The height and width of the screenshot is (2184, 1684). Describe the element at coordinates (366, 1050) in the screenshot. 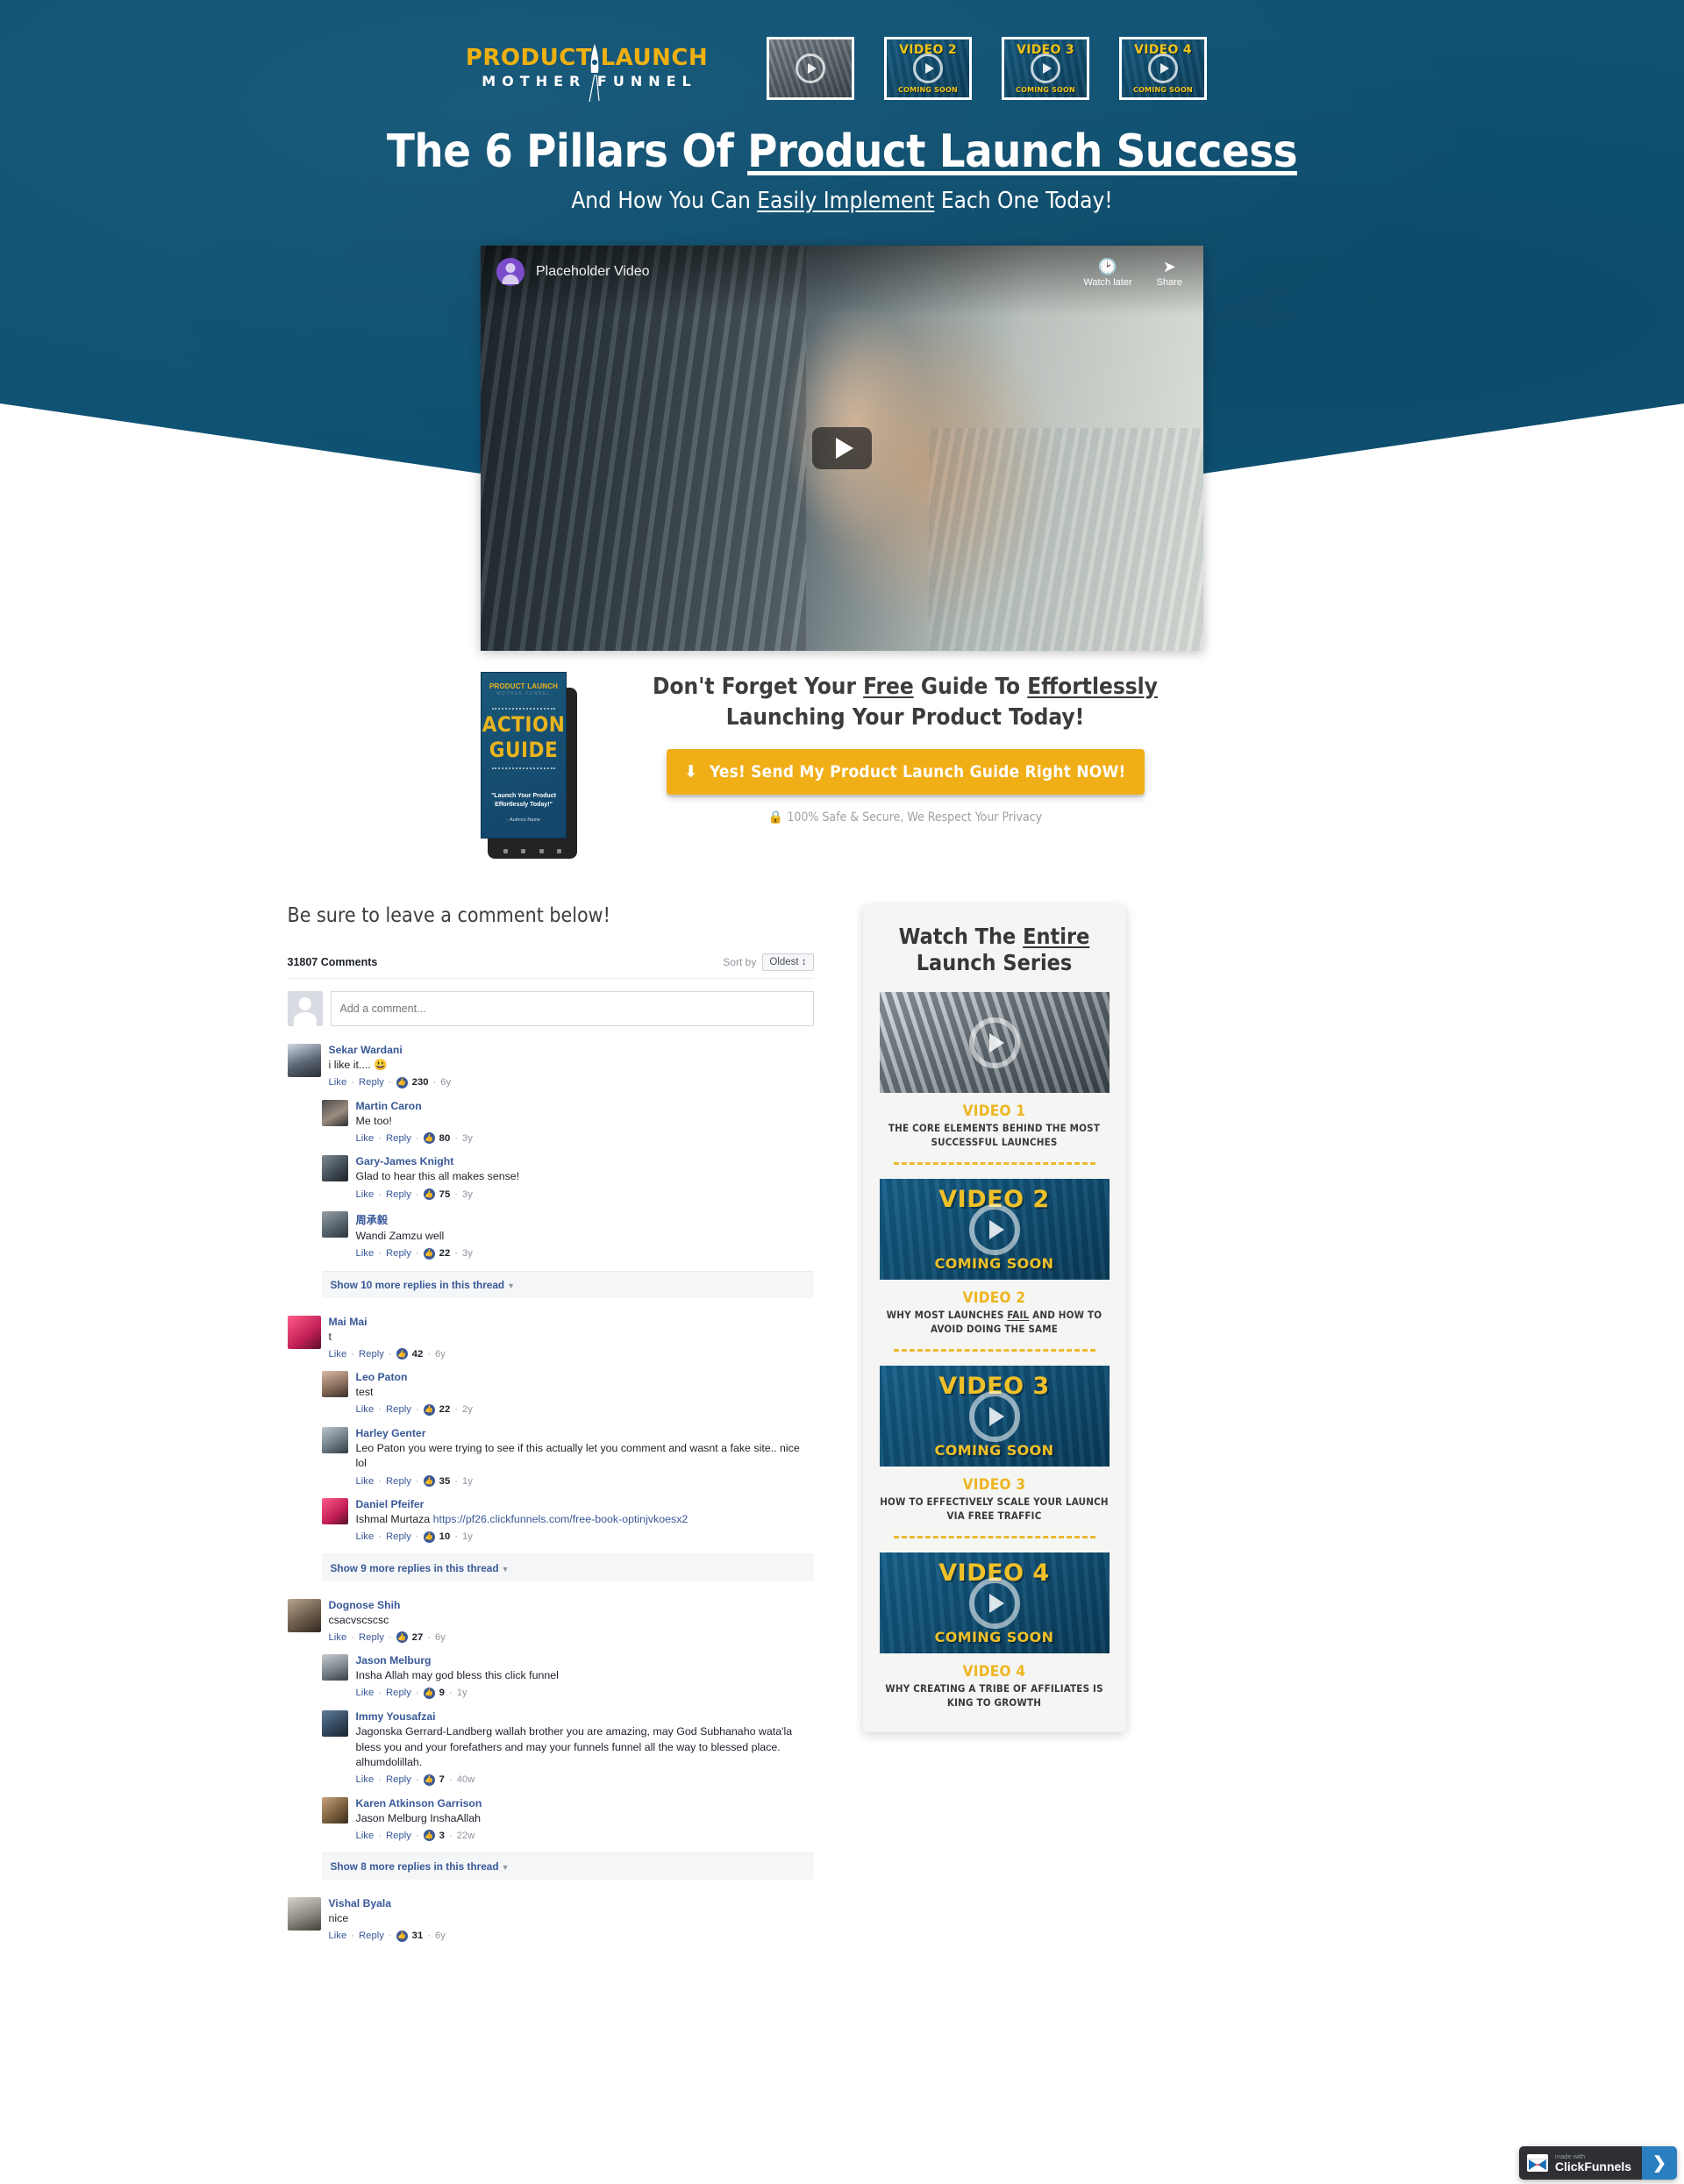

I see `comment-author: Sekar Wardani` at that location.